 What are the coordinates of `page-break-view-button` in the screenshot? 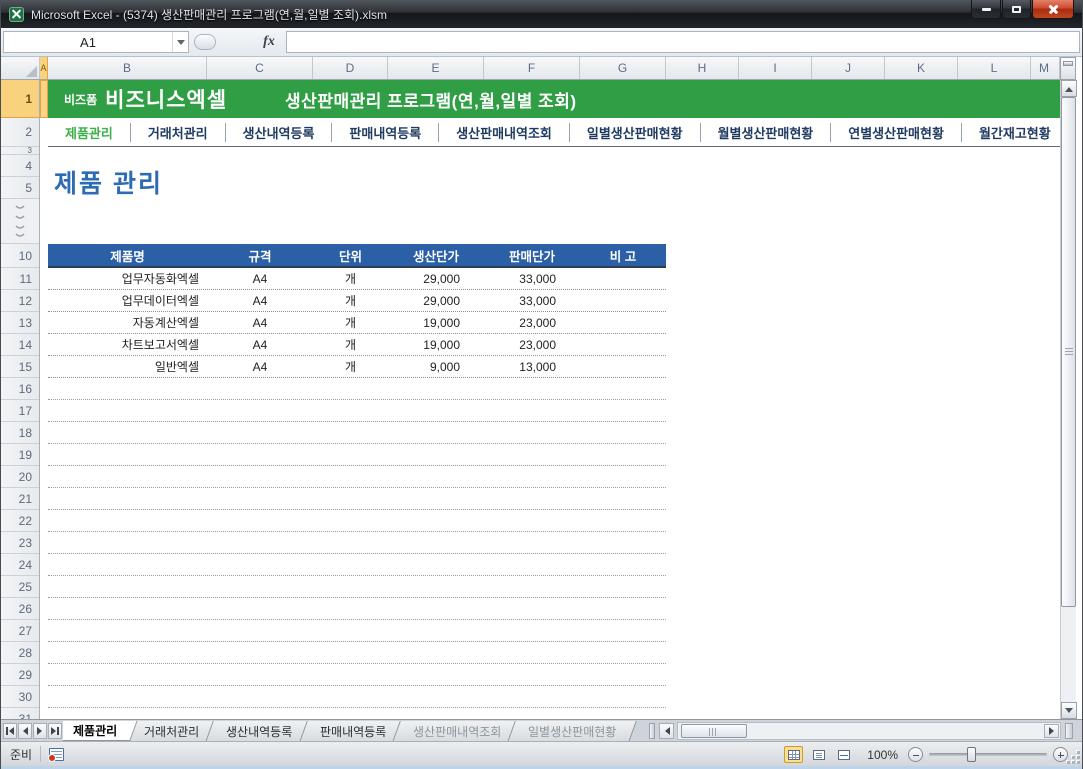 It's located at (843, 754).